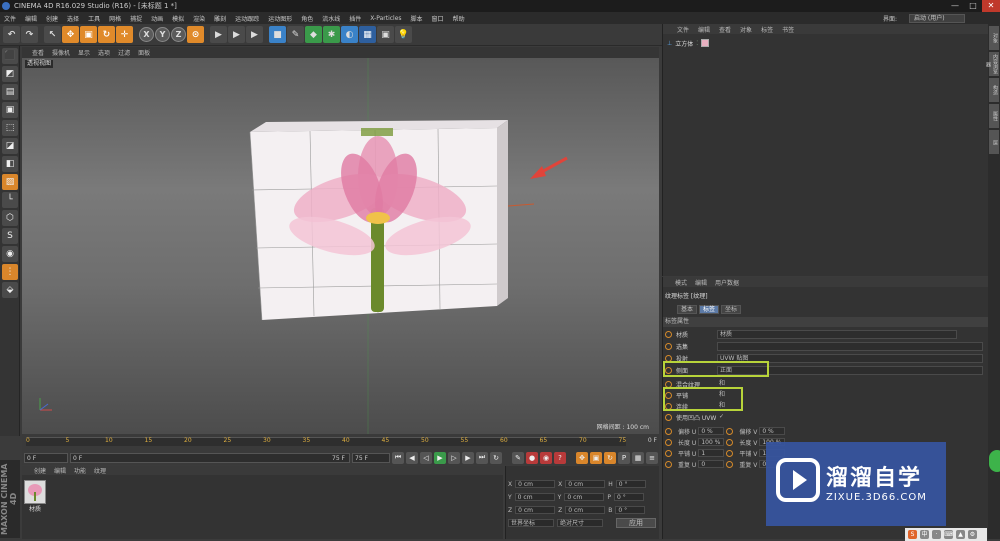 The width and height of the screenshot is (1000, 541). What do you see at coordinates (468, 457) in the screenshot?
I see `next-key-icon: ▶` at bounding box center [468, 457].